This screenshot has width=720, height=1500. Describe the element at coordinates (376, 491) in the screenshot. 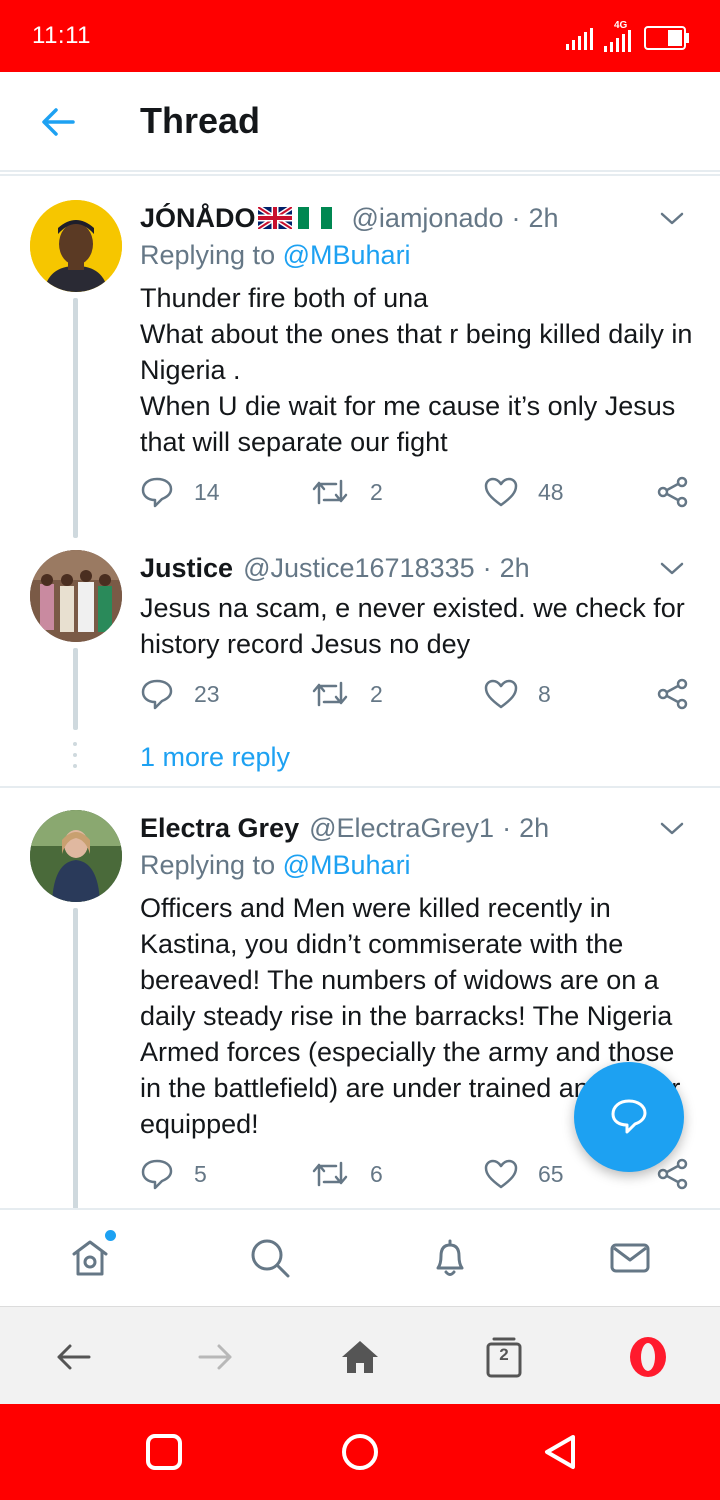

I see `retweet-count: 2` at that location.